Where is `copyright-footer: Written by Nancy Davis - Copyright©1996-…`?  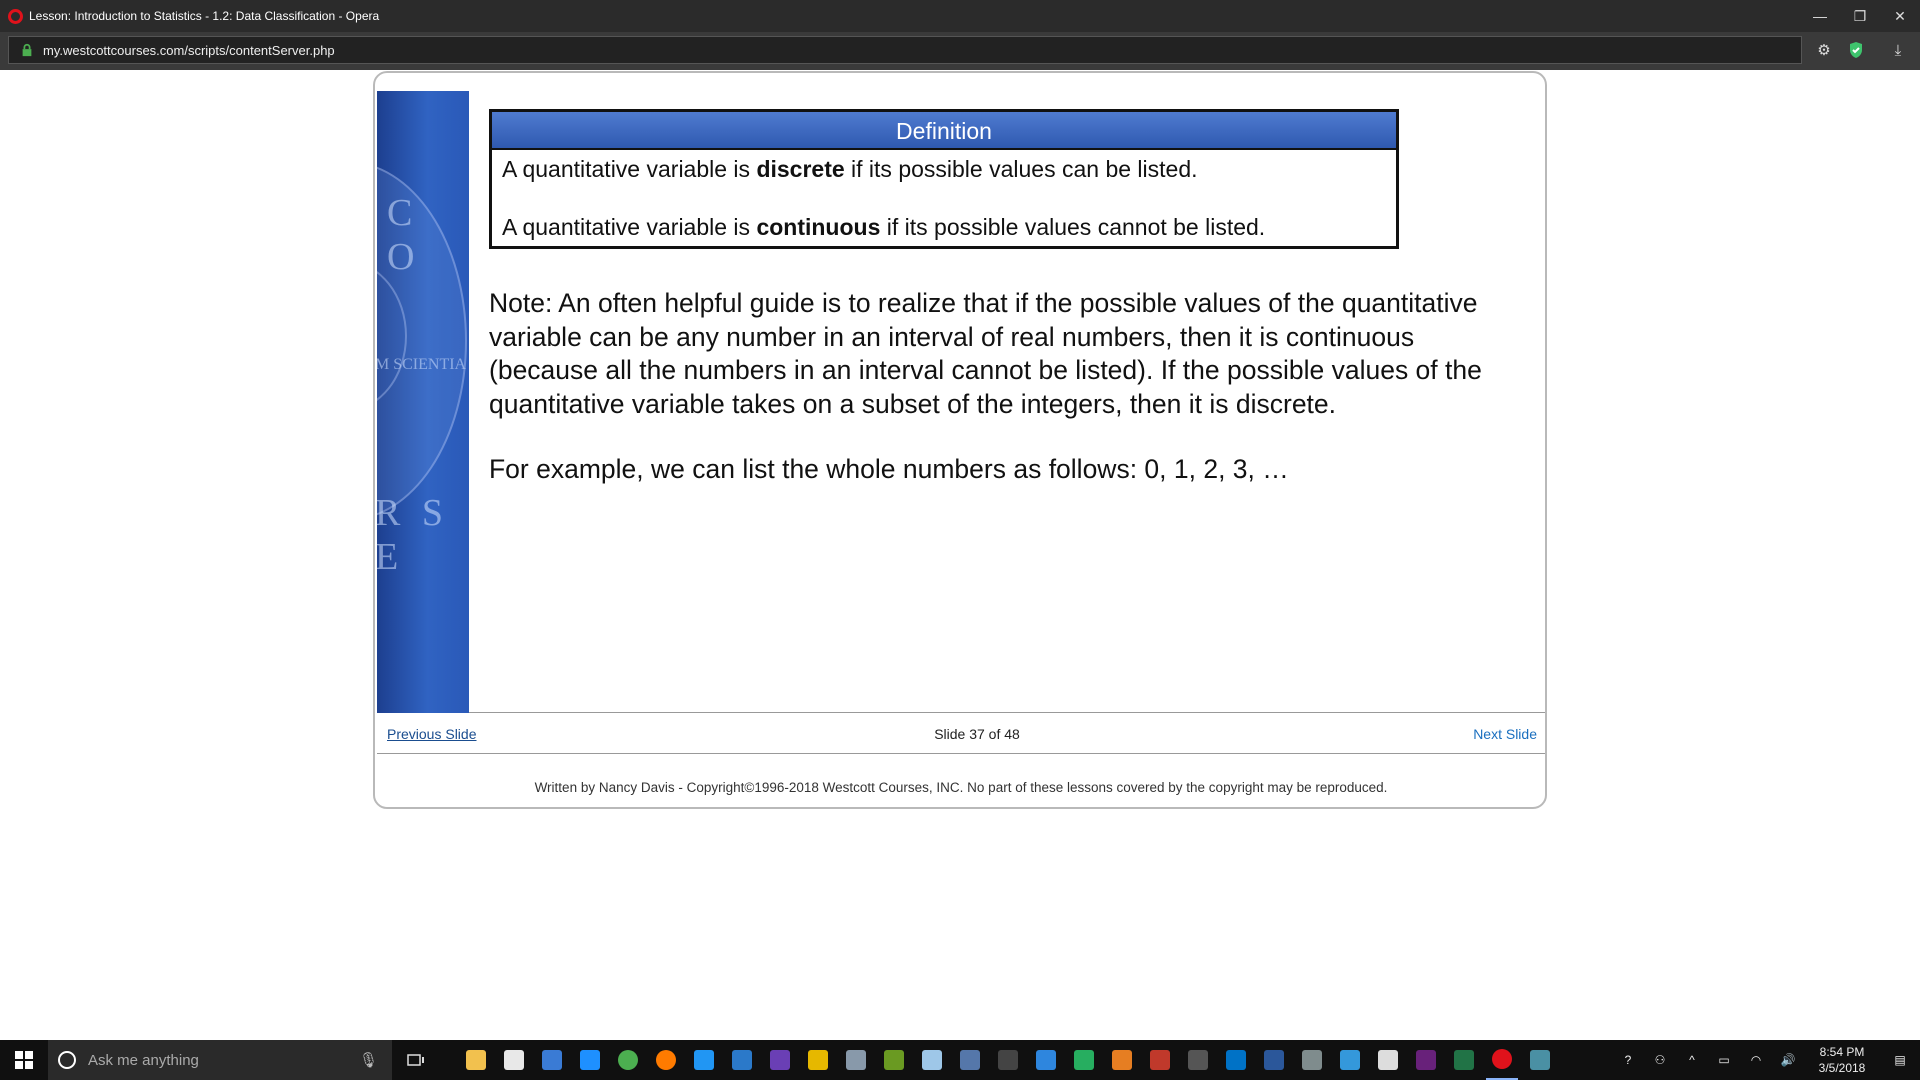 copyright-footer: Written by Nancy Davis - Copyright©1996-… is located at coordinates (961, 787).